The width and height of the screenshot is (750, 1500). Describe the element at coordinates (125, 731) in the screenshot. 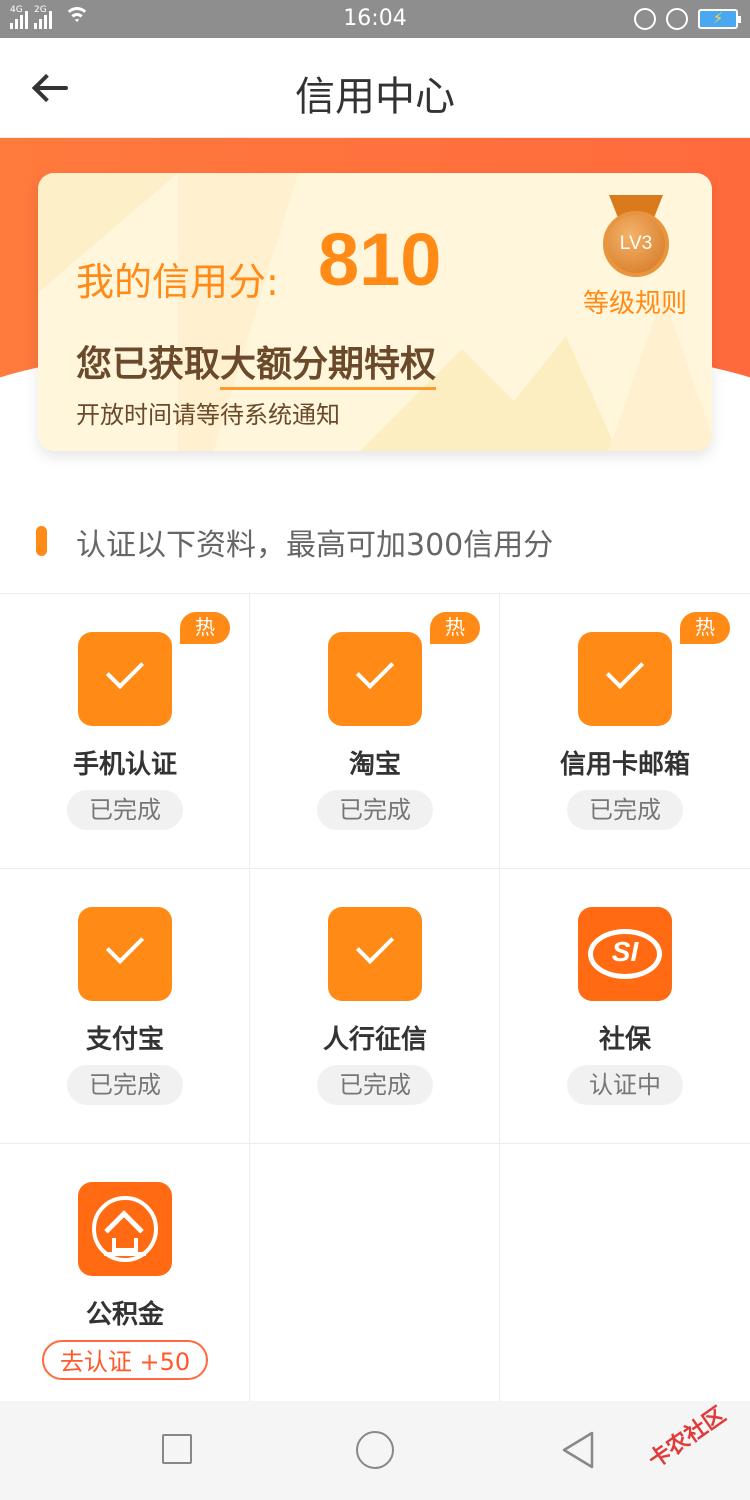

I see `auth-item-phone: 热 手机认证 已完成` at that location.